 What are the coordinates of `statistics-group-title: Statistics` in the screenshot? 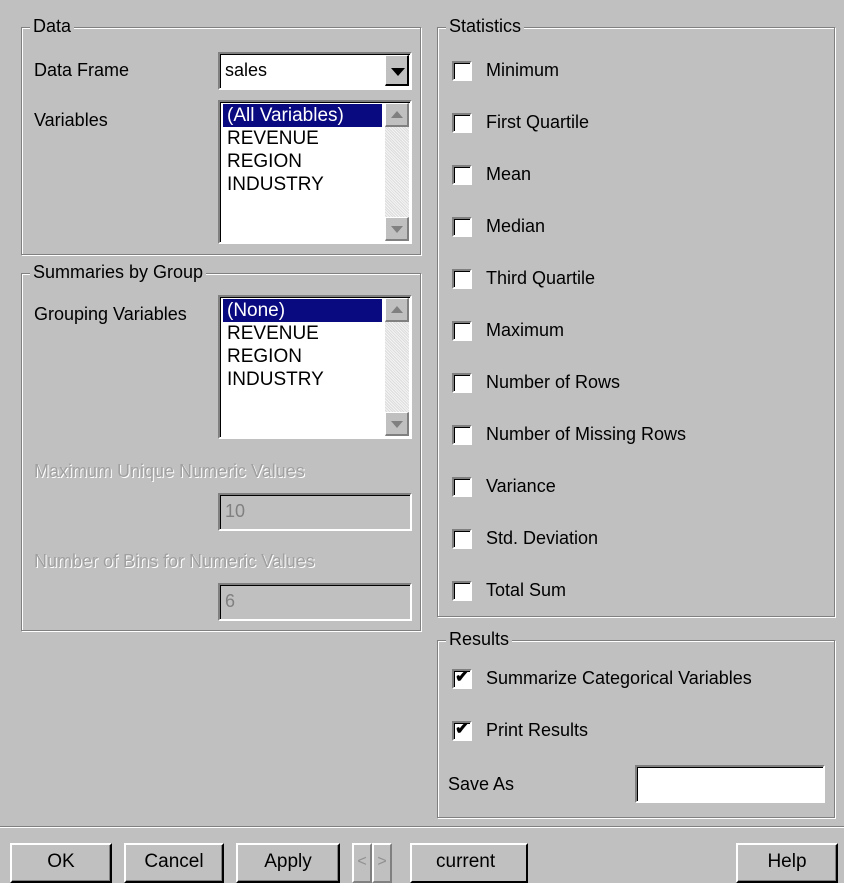 It's located at (485, 26).